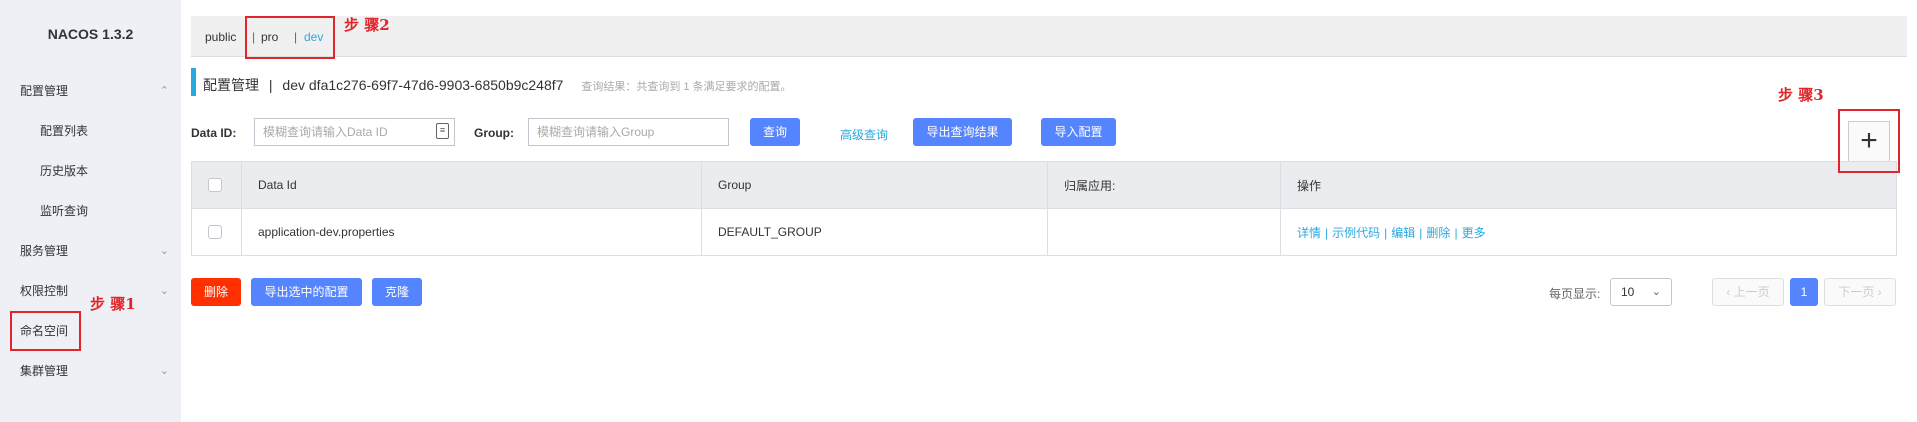 The image size is (1917, 422). Describe the element at coordinates (962, 132) in the screenshot. I see `export-query-results-button: 导出查询结果` at that location.